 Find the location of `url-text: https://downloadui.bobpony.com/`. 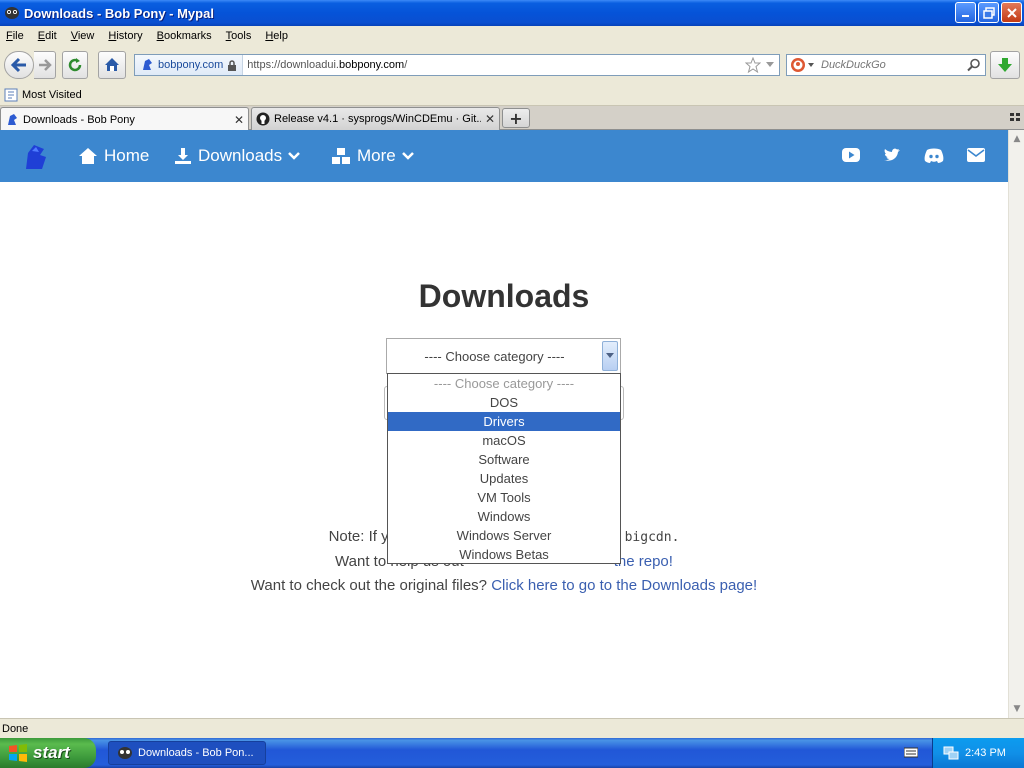

url-text: https://downloadui.bobpony.com/ is located at coordinates (494, 65).